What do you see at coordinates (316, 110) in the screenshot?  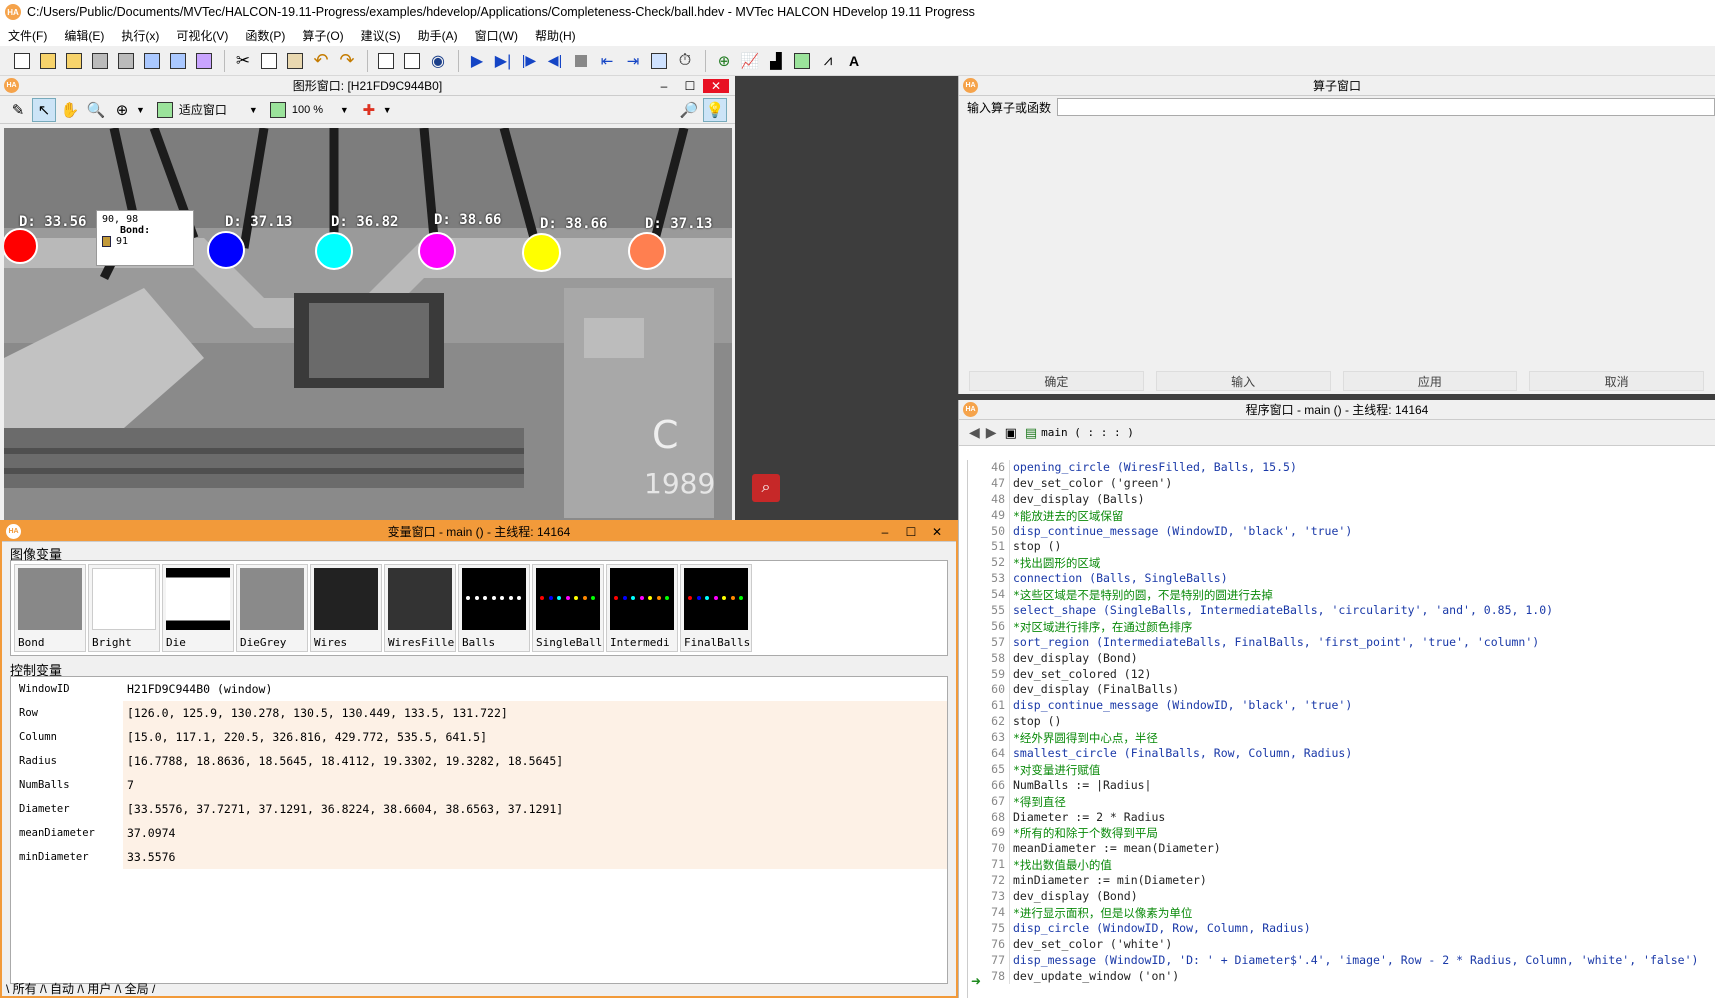 I see `zoom-level-value: 100 %` at bounding box center [316, 110].